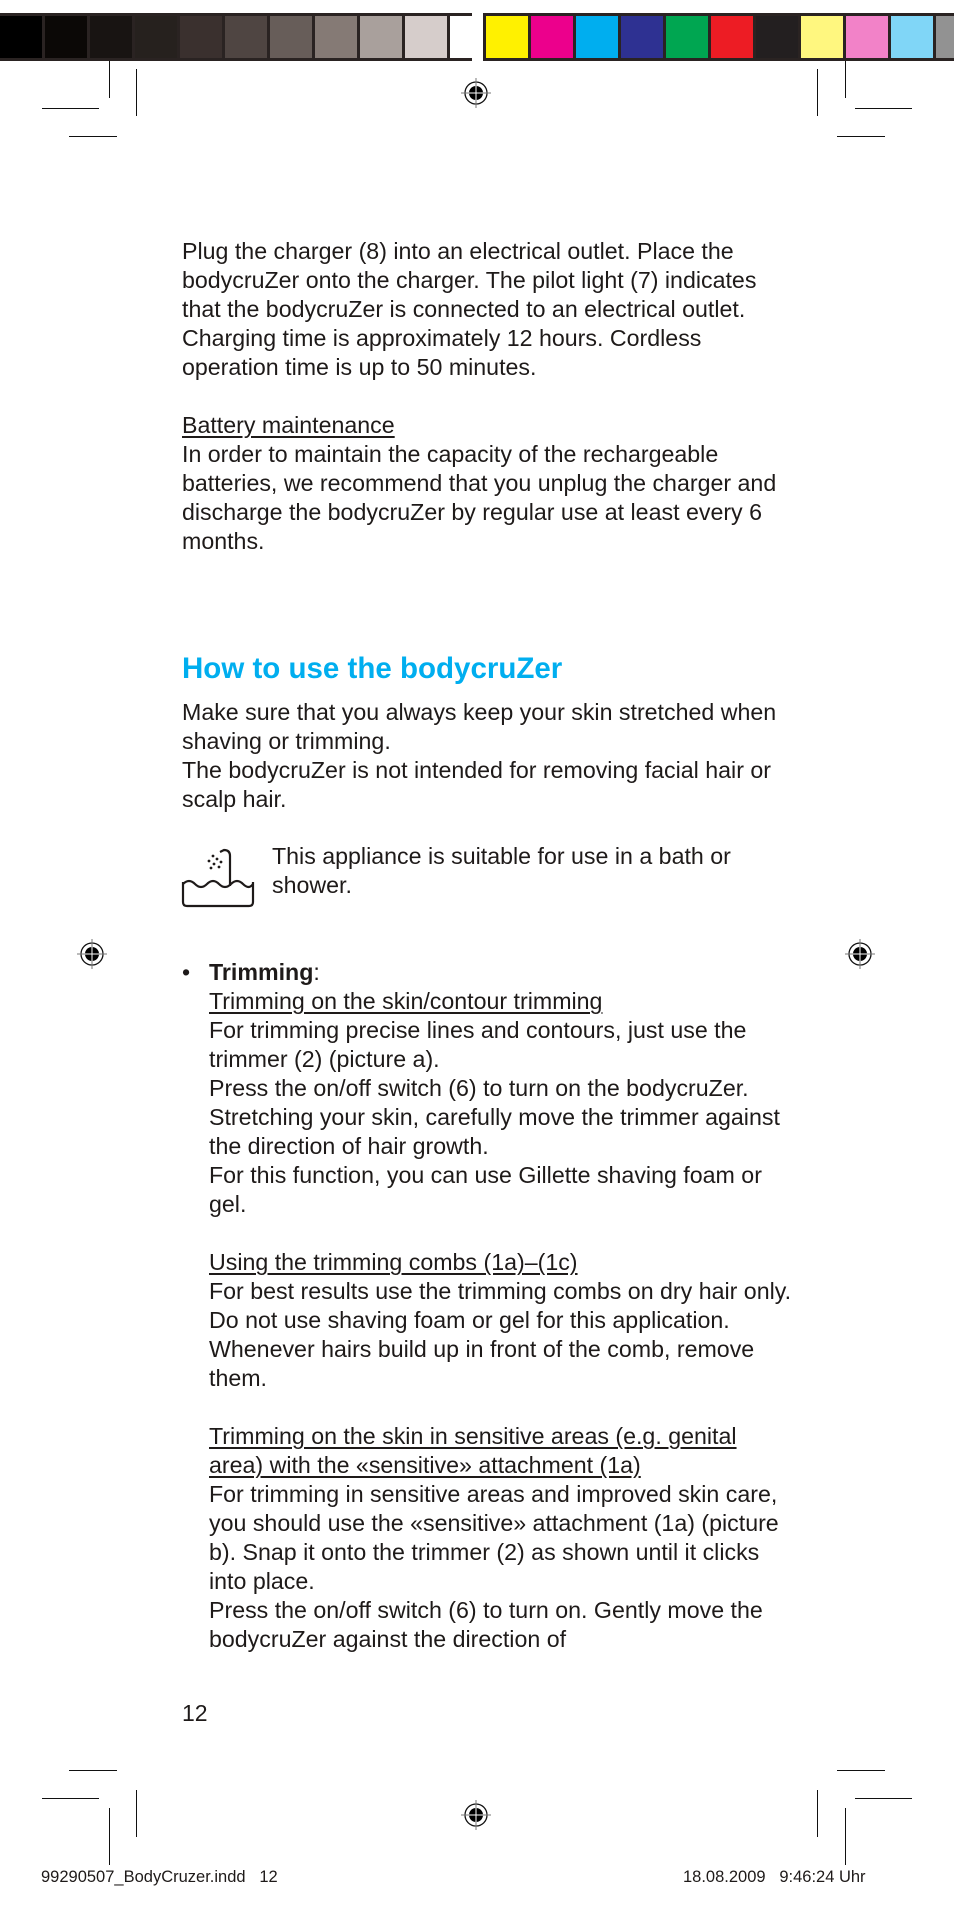 The height and width of the screenshot is (1909, 954). Describe the element at coordinates (261, 972) in the screenshot. I see `trimming-title: Trimming` at that location.